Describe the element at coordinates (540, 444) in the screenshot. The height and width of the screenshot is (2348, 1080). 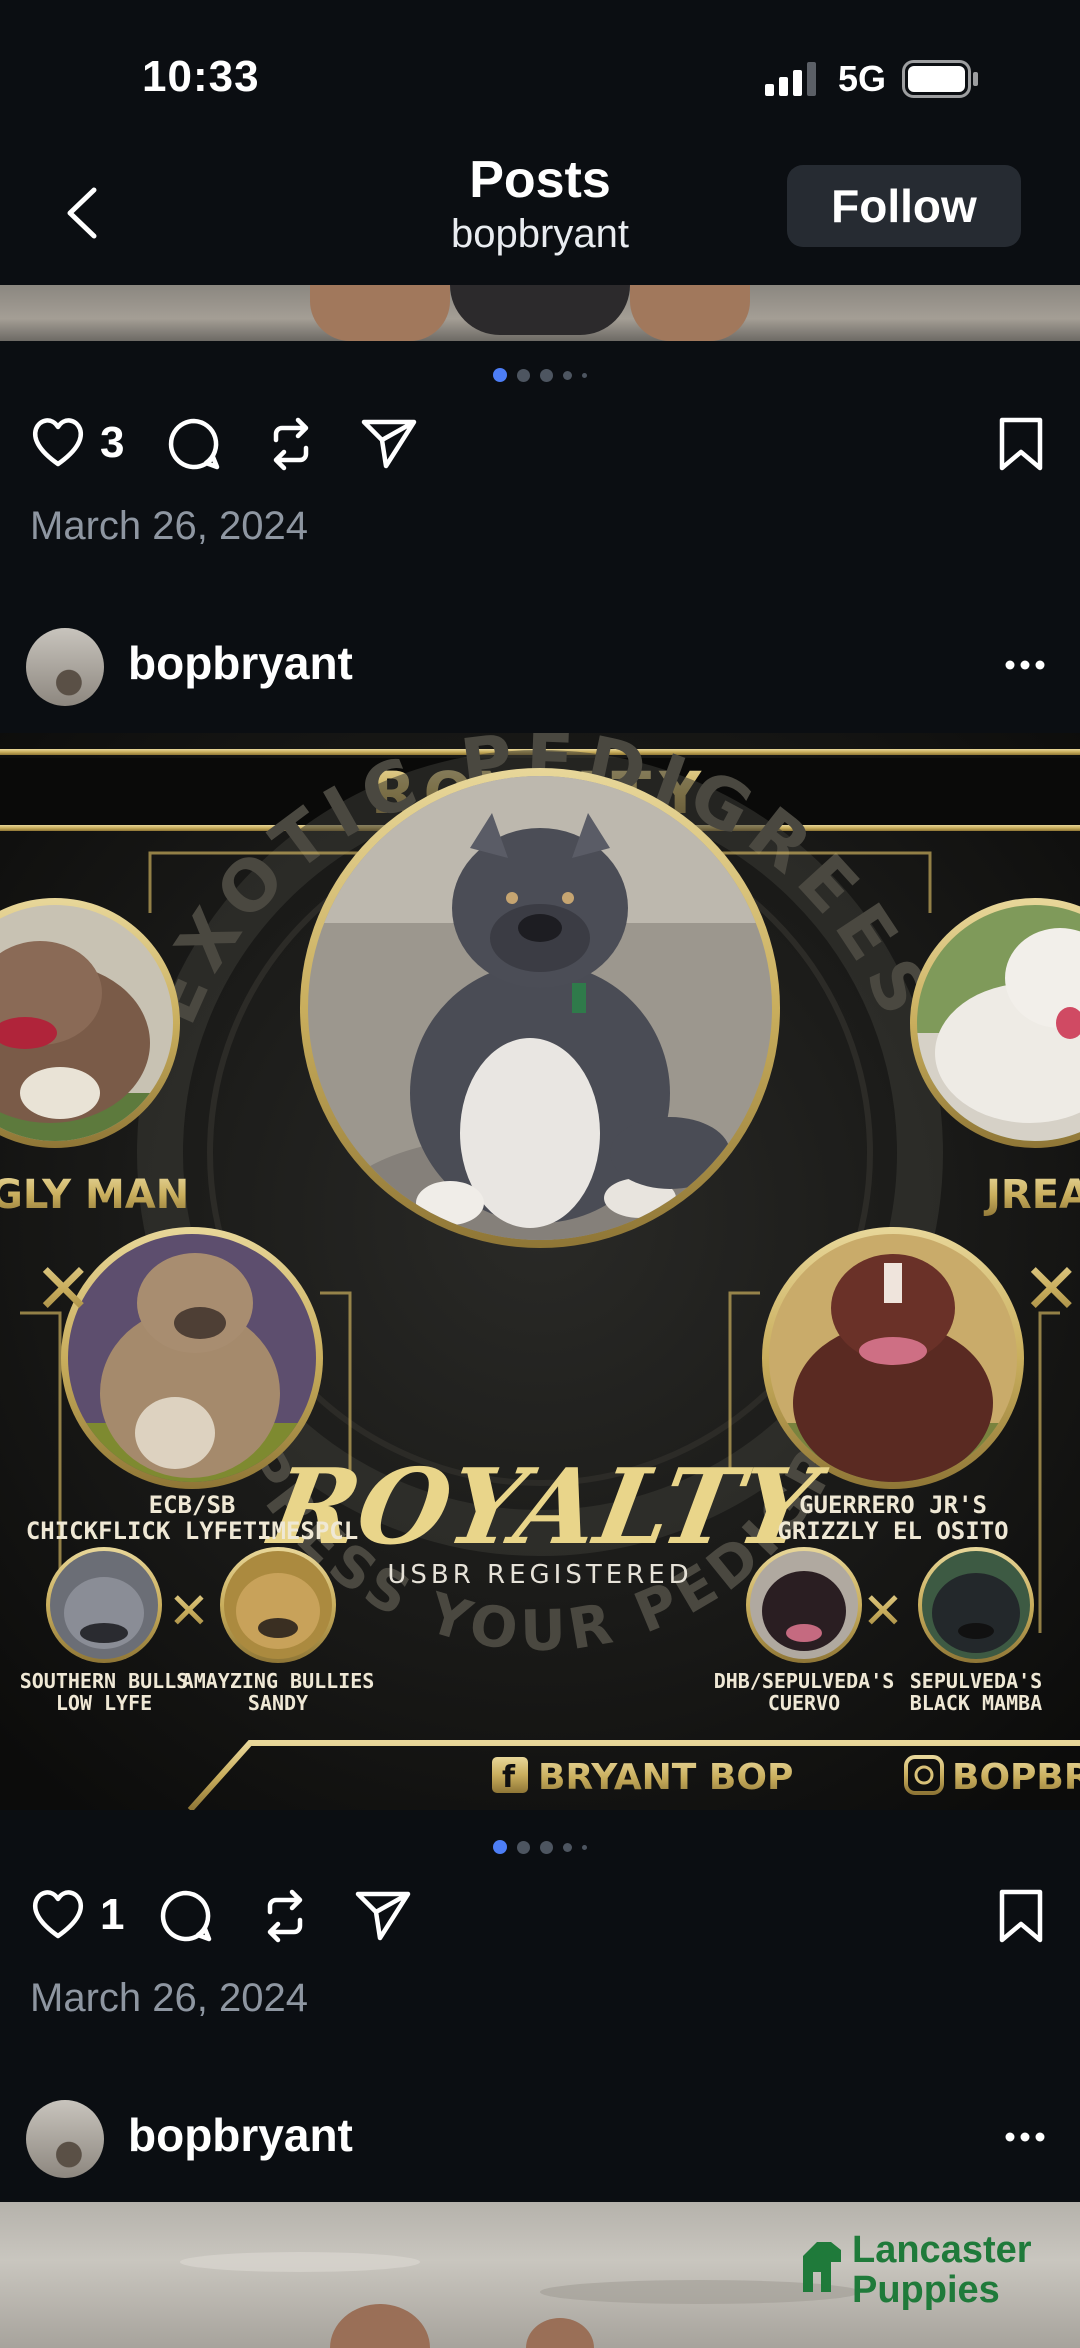
I see `post-actions: 3` at that location.